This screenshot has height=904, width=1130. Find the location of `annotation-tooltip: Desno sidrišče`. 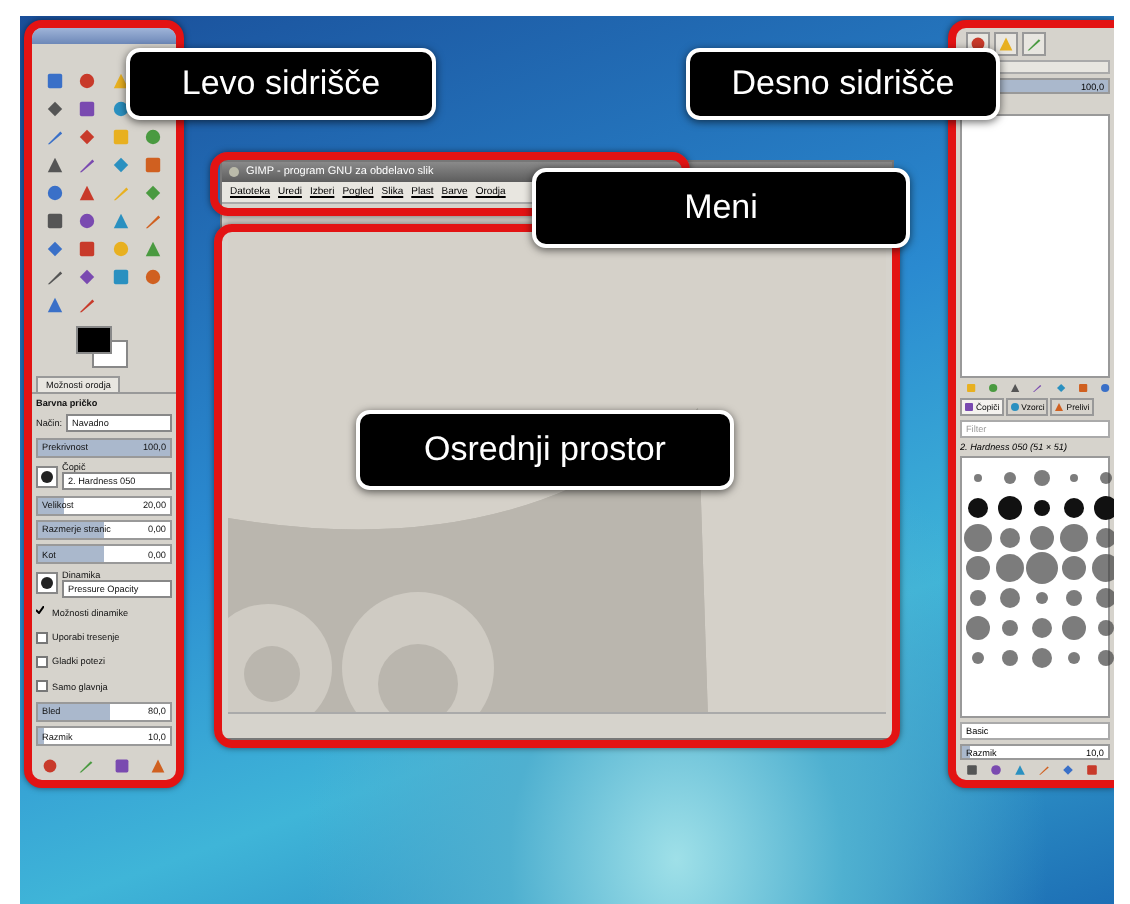

annotation-tooltip: Desno sidrišče is located at coordinates (843, 84).